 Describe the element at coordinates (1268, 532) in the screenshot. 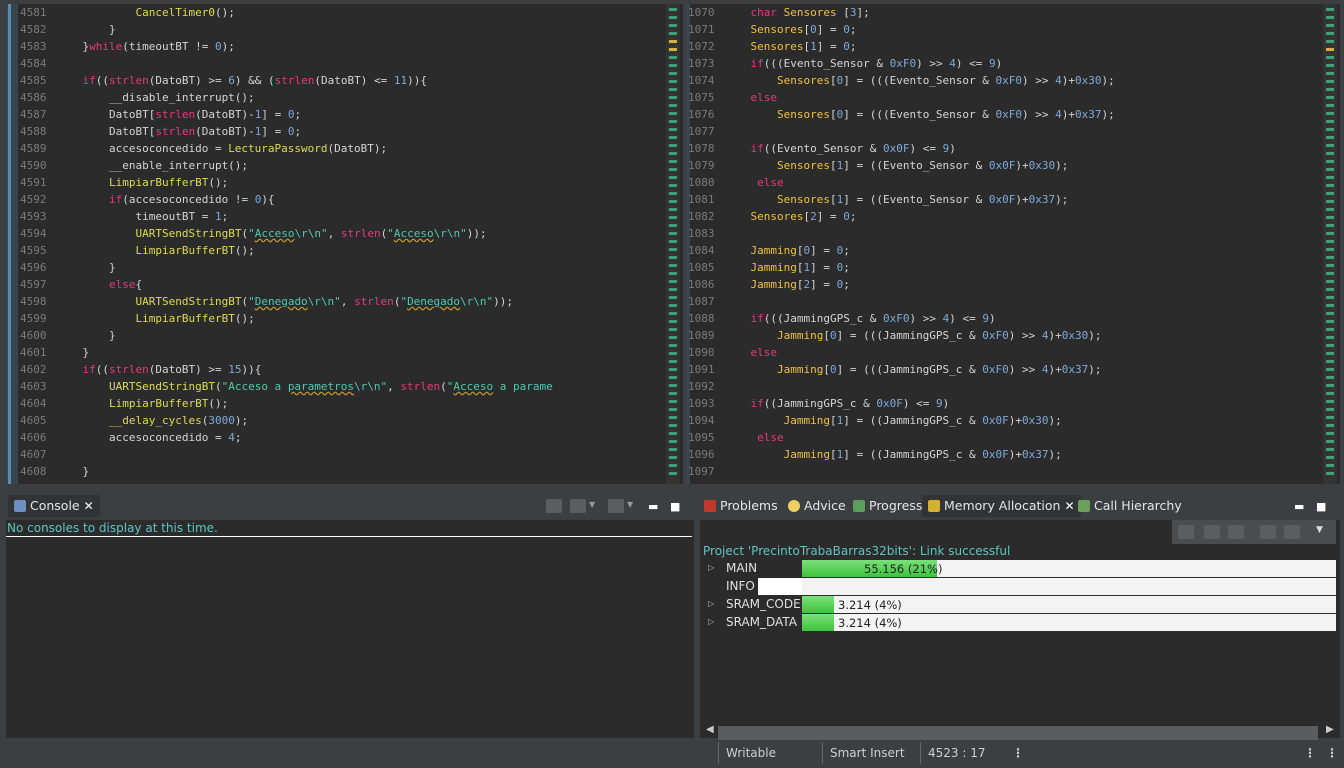

I see `open-folder-icon` at that location.